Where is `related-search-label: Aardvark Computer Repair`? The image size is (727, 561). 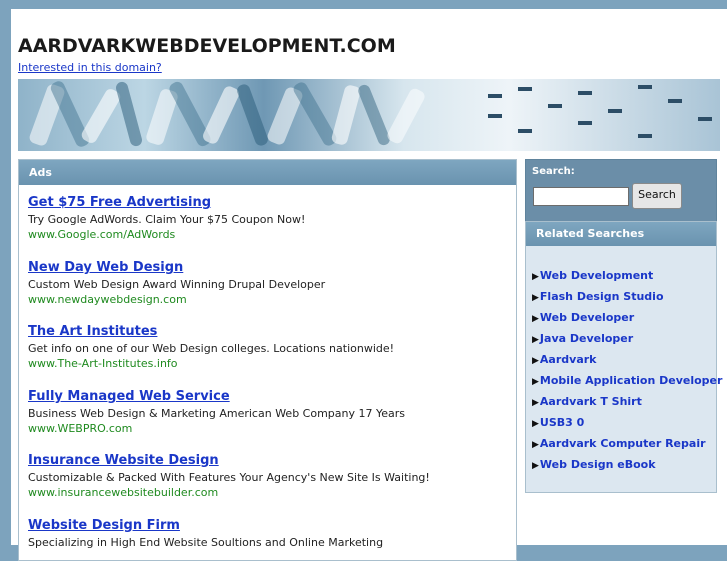
related-search-label: Aardvark Computer Repair is located at coordinates (622, 443).